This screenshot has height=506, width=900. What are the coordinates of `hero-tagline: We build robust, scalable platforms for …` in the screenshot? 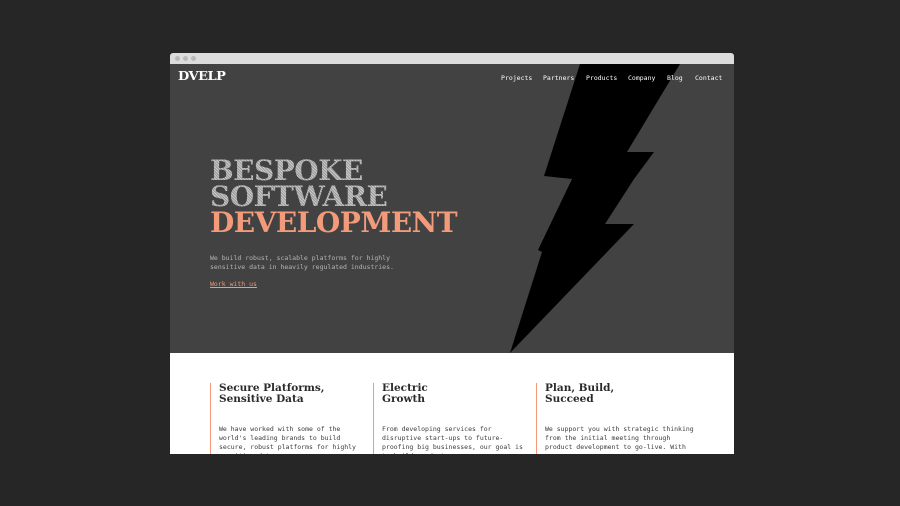 It's located at (302, 262).